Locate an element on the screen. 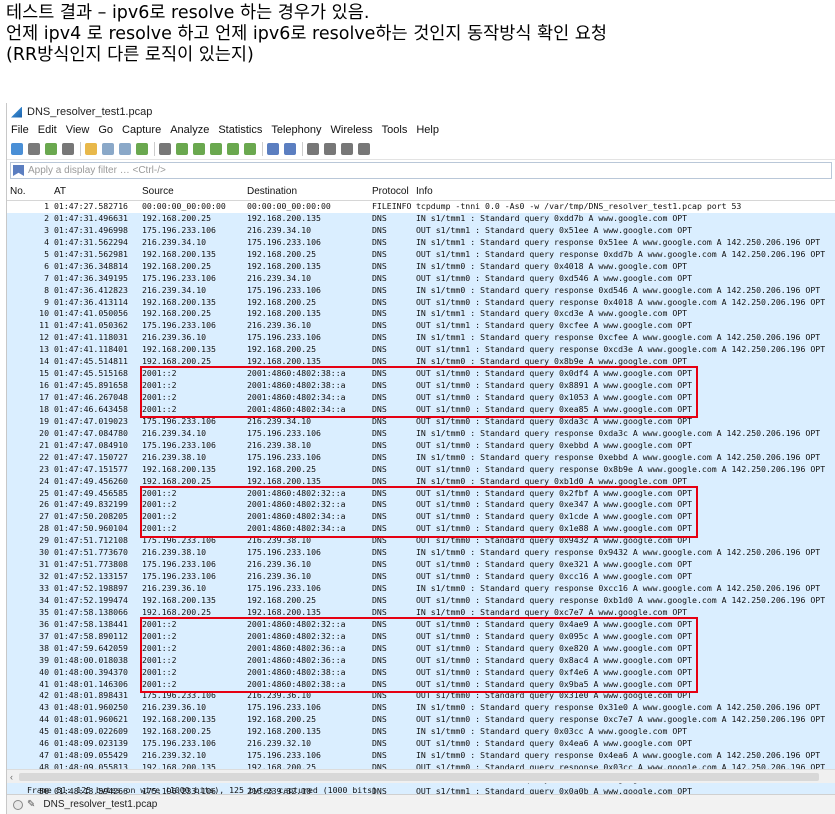  cell-no: 17 is located at coordinates (44, 397).